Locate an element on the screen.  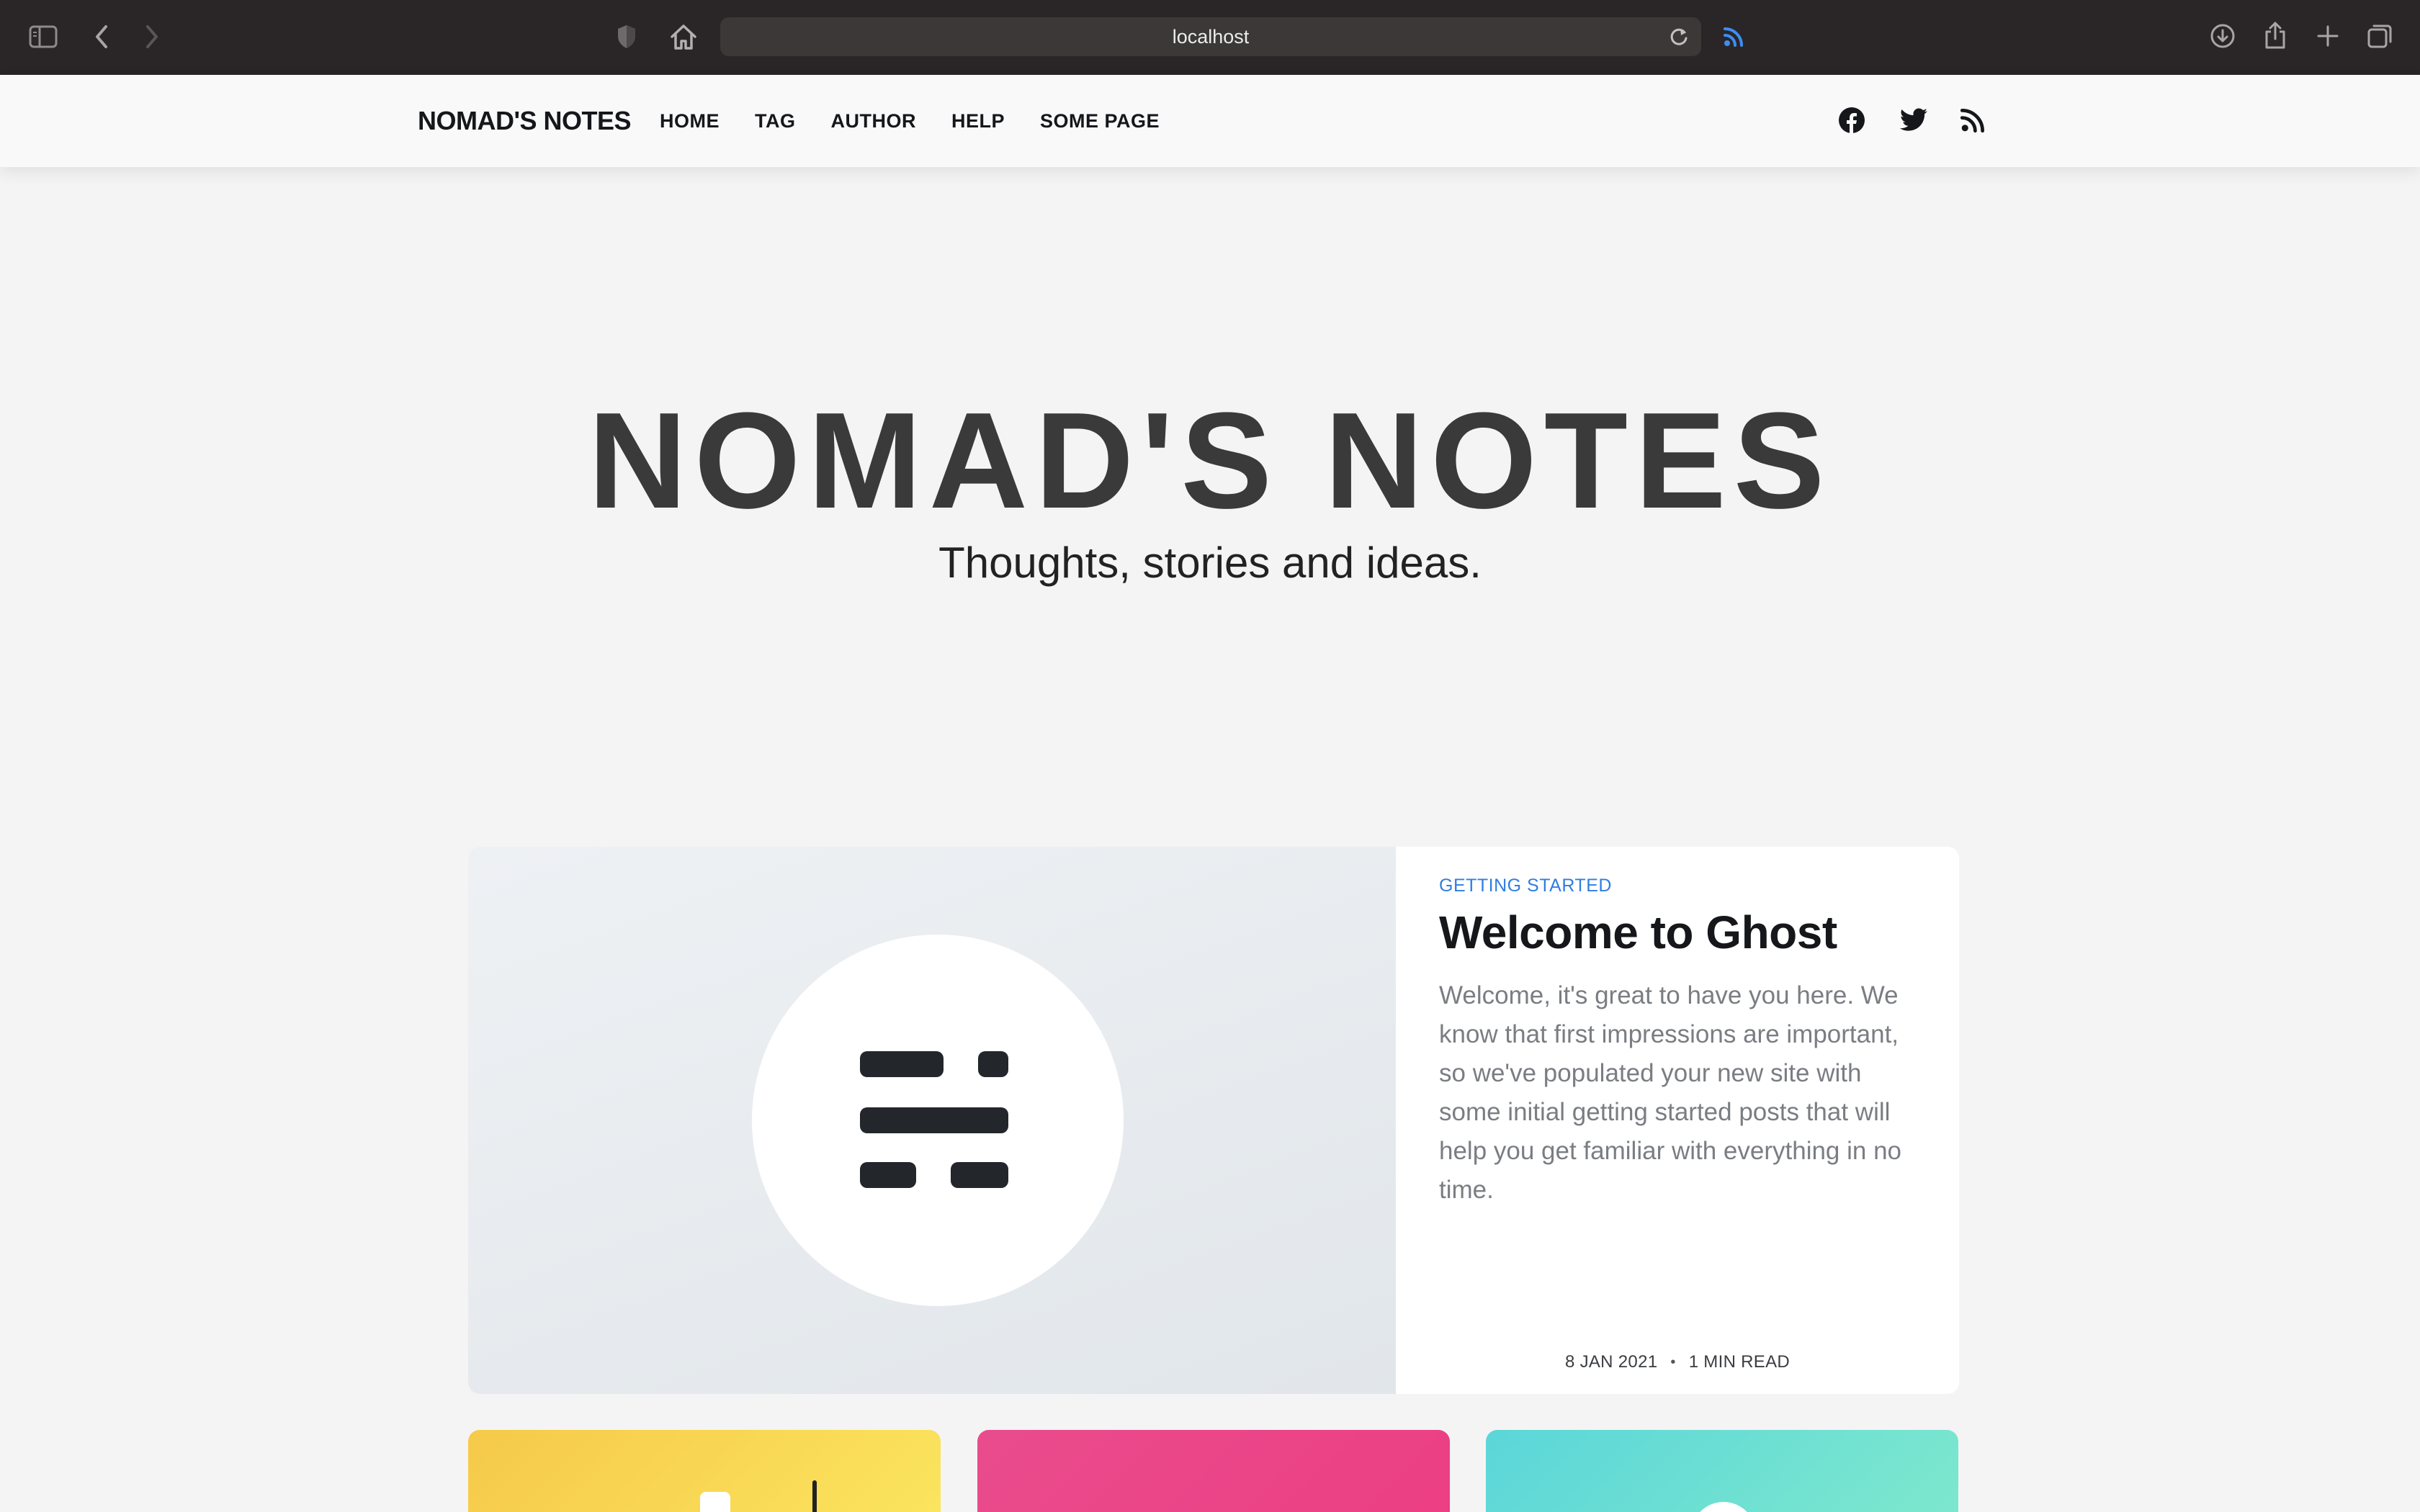
post-card-1-image-line is located at coordinates (815, 1496).